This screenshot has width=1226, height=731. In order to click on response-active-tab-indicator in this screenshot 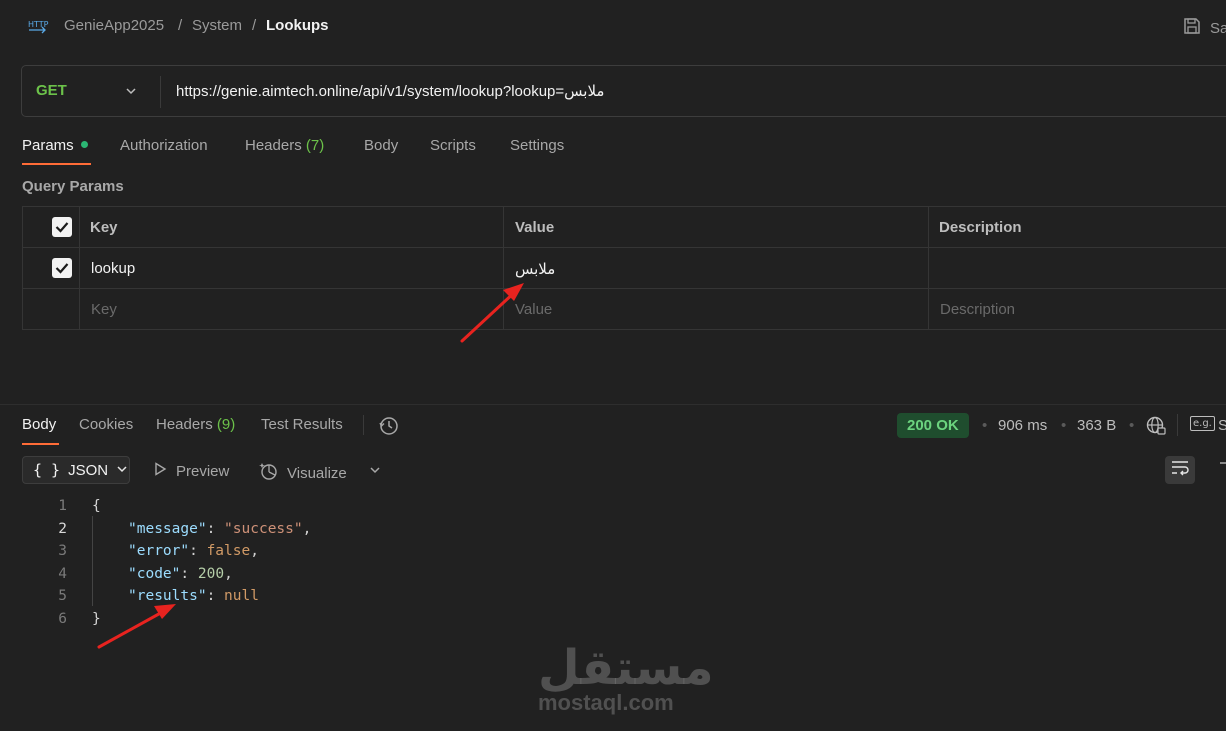, I will do `click(40, 444)`.